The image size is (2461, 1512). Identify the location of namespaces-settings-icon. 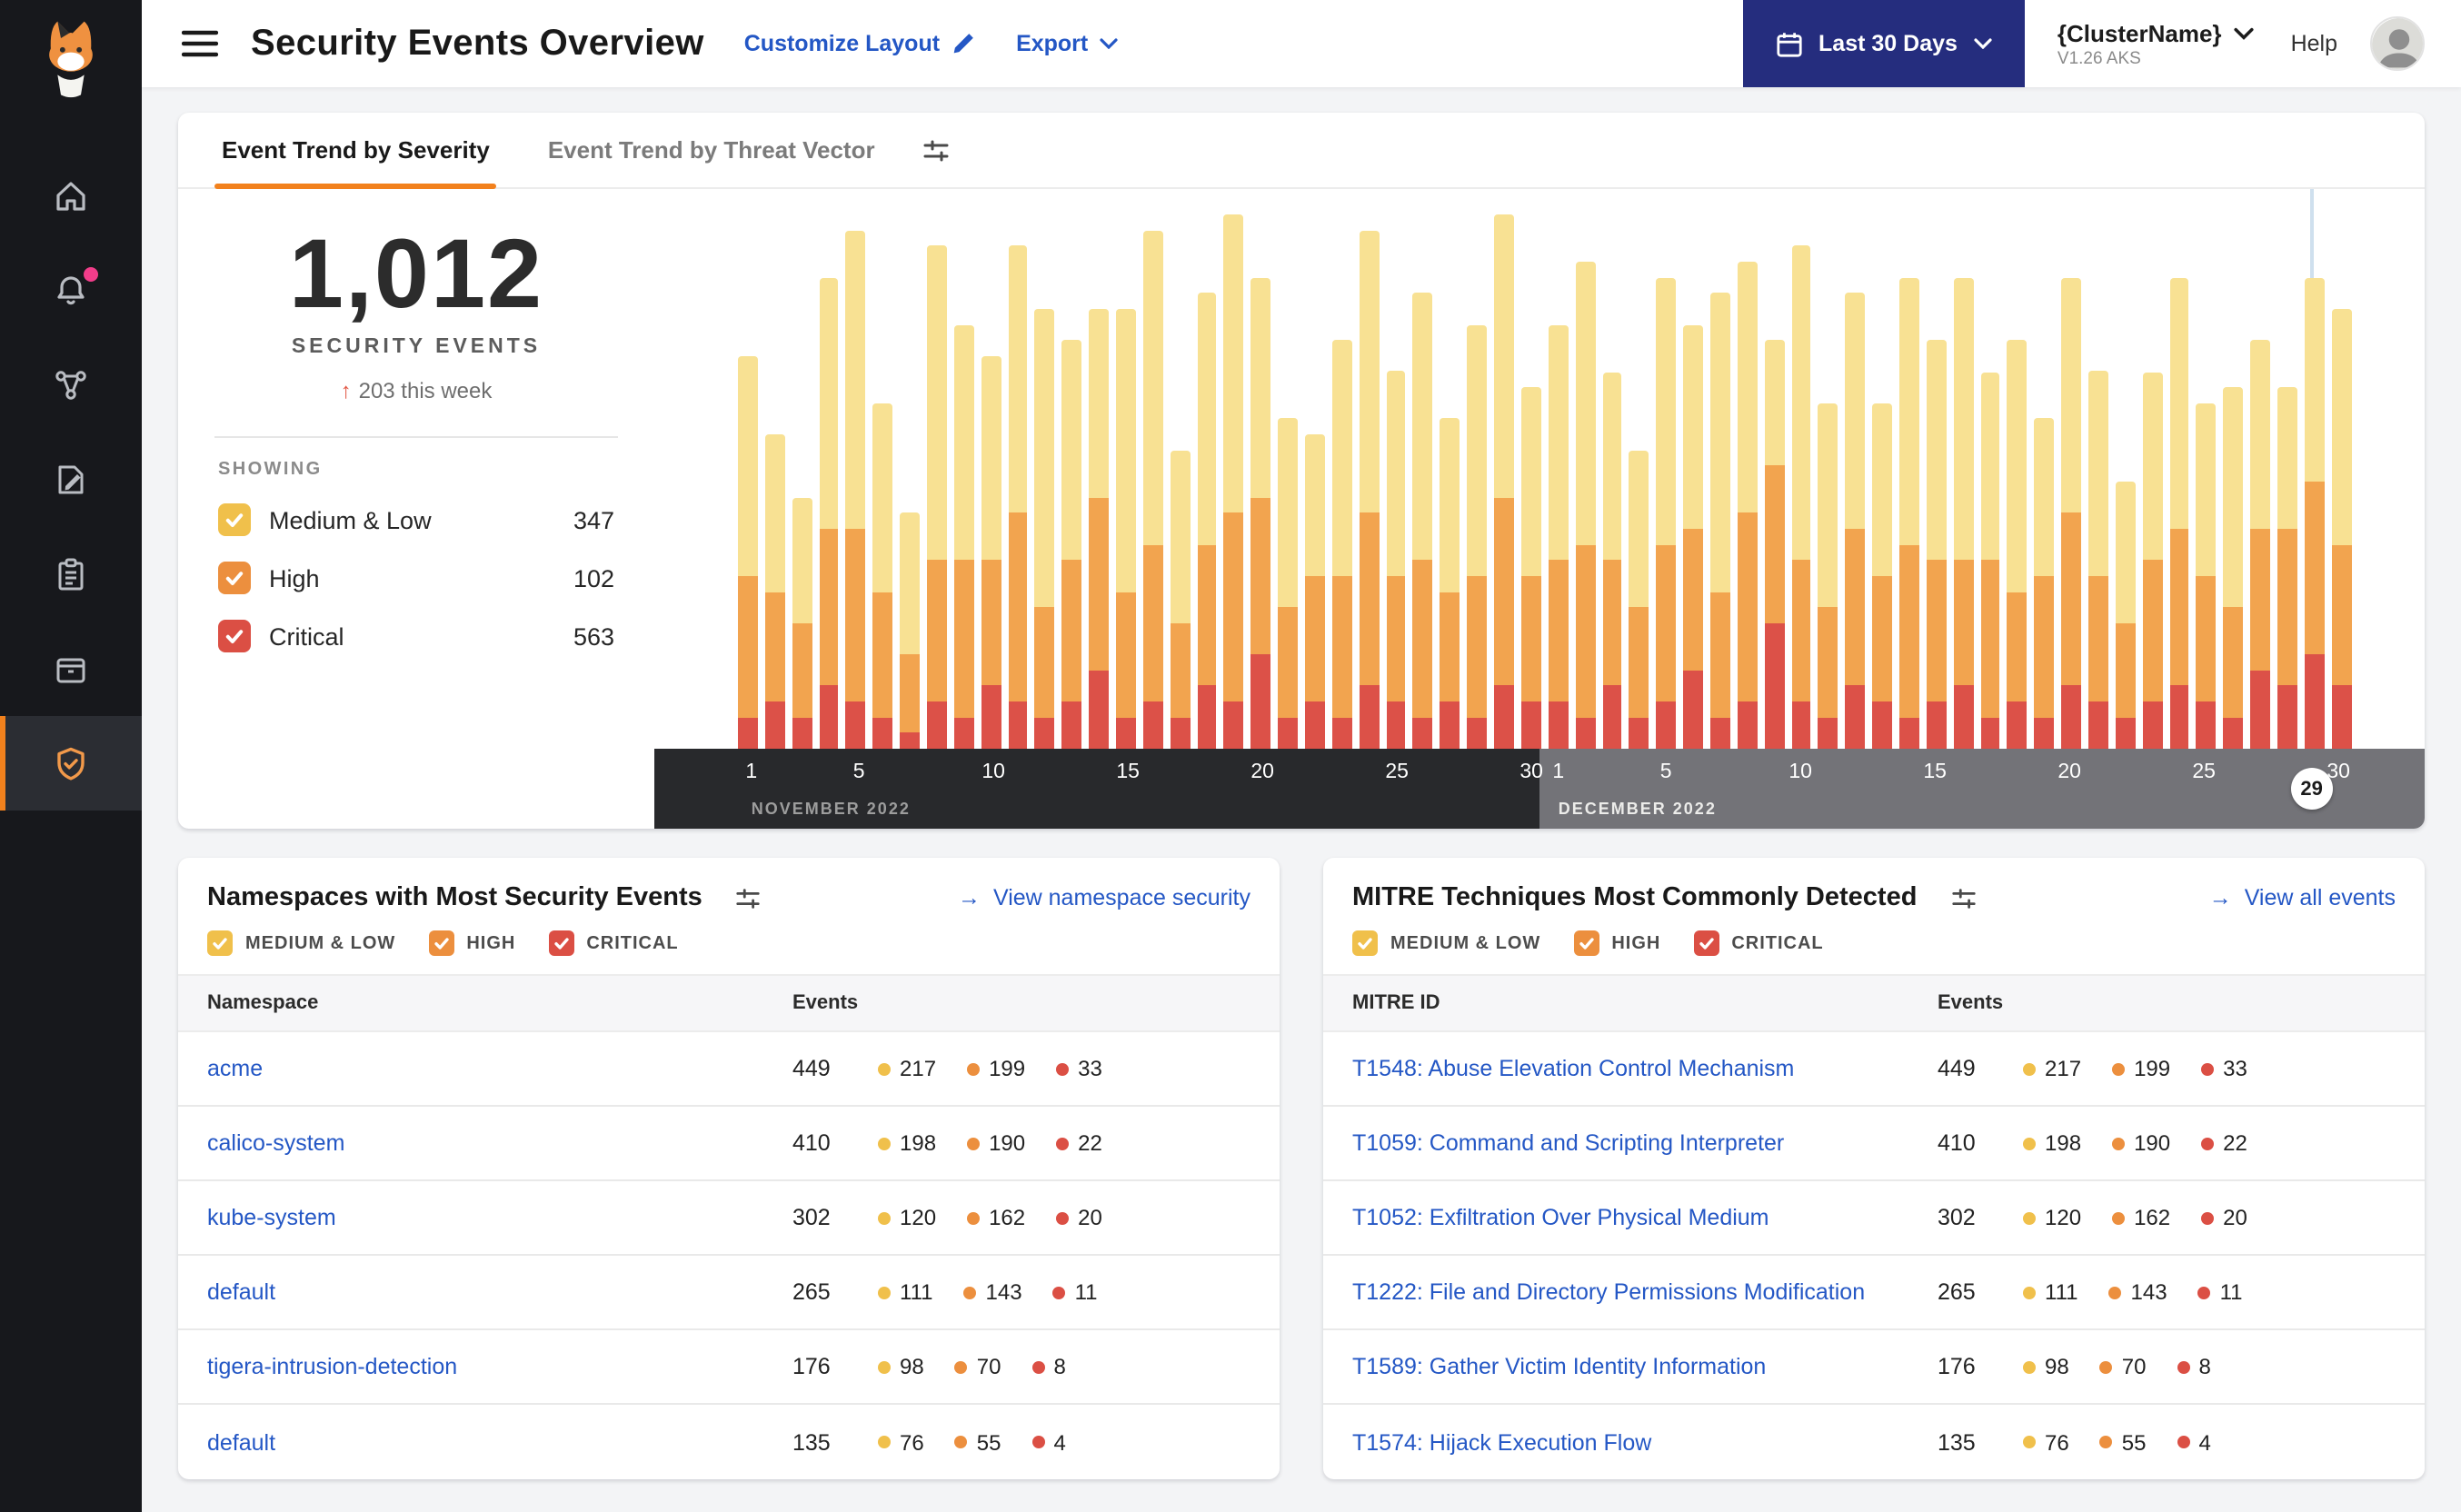
(749, 897).